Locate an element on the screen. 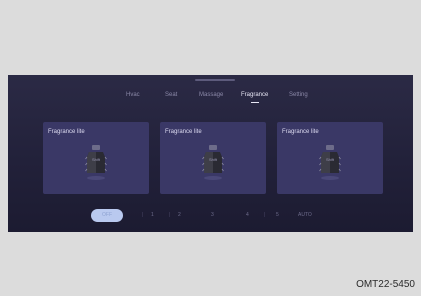  level-3-button: 3 is located at coordinates (212, 215).